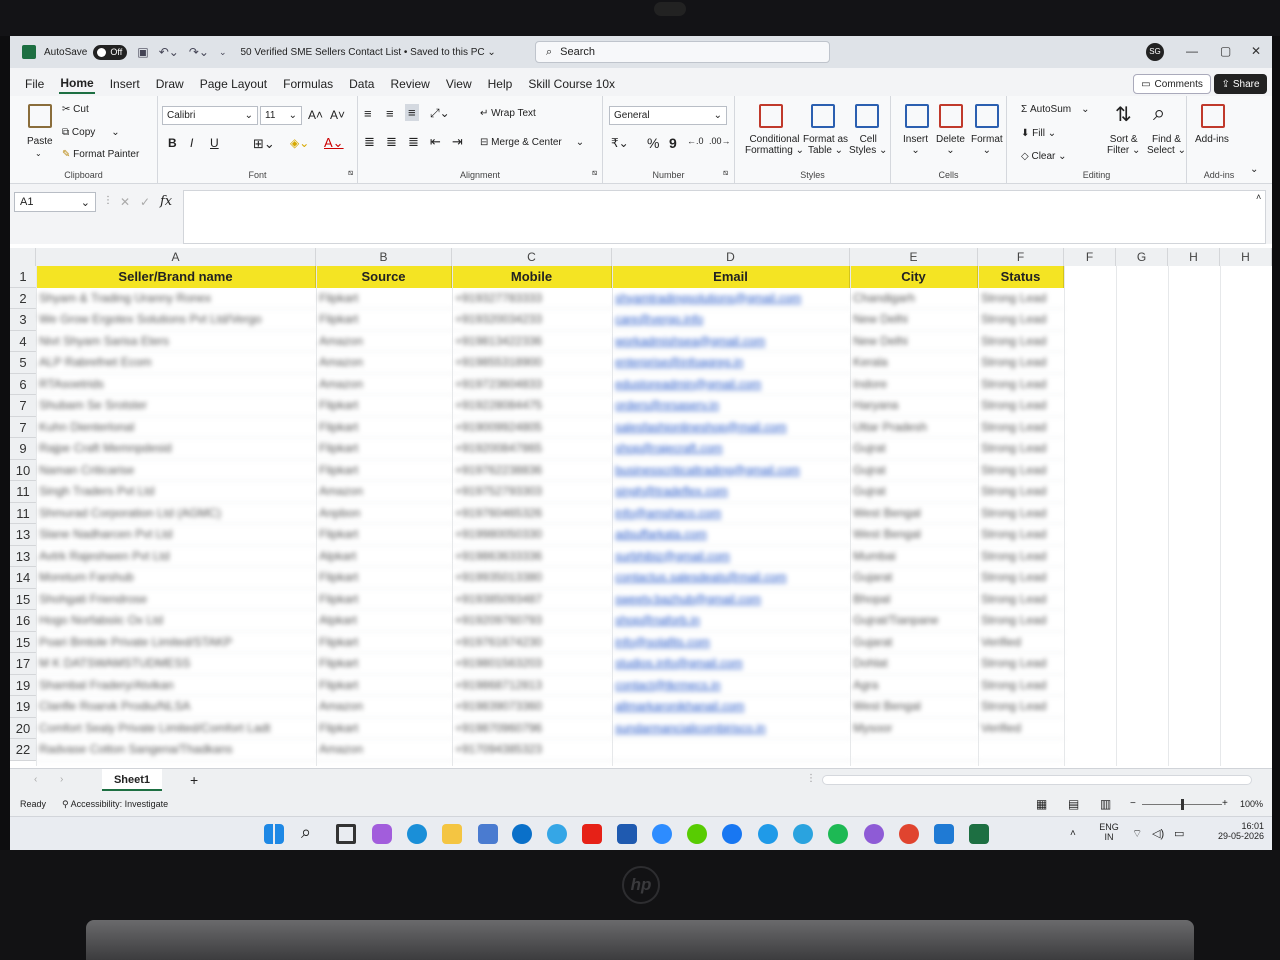 The height and width of the screenshot is (960, 1280). What do you see at coordinates (532, 556) in the screenshot?
I see `table-cell: +919863633336` at bounding box center [532, 556].